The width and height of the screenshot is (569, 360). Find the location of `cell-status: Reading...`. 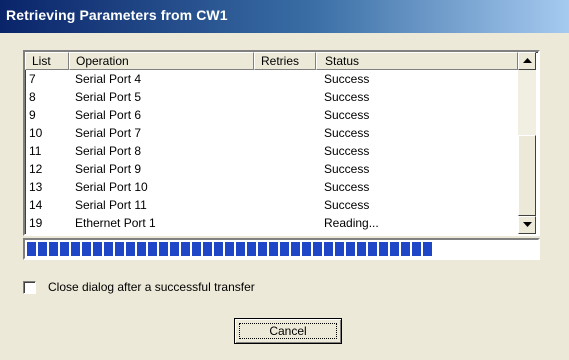

cell-status: Reading... is located at coordinates (351, 223).